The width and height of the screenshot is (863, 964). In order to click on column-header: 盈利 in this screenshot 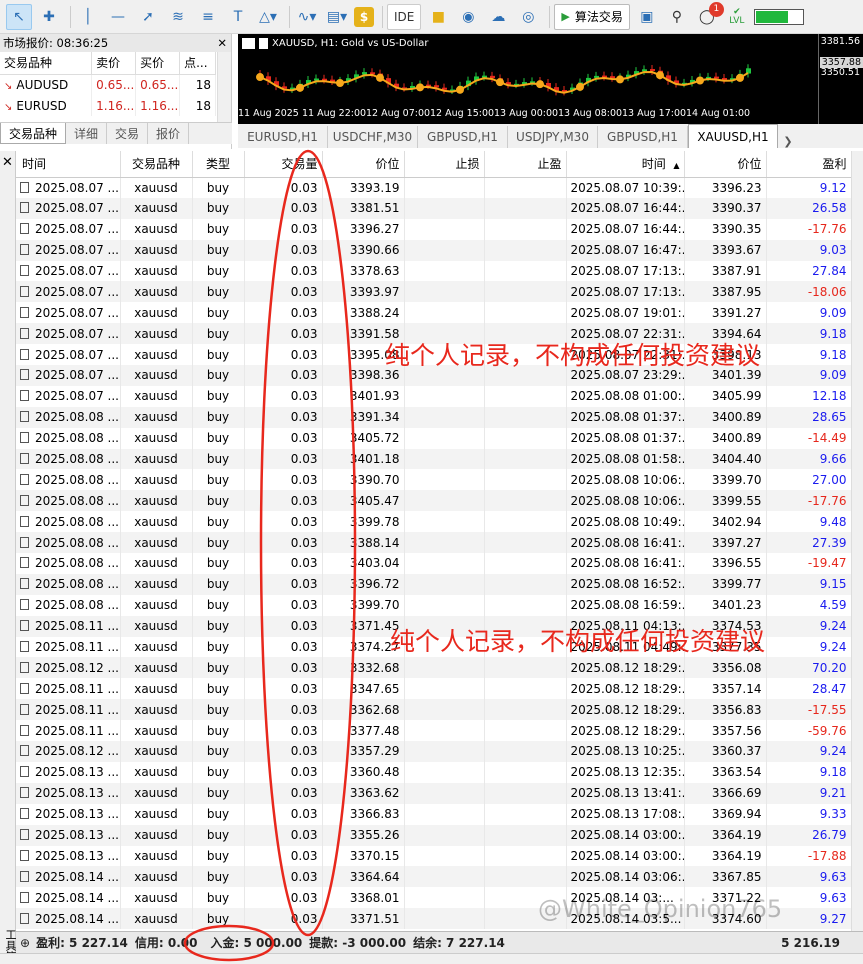, I will do `click(809, 164)`.